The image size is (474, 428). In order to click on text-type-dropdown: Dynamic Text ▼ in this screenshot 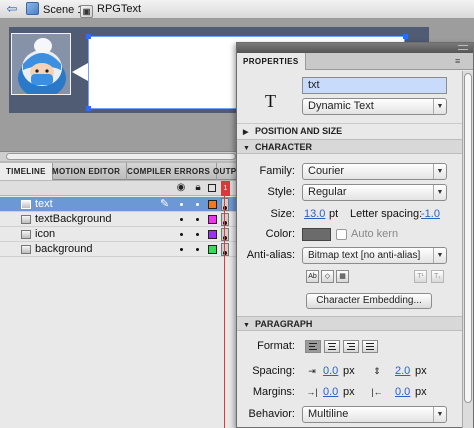, I will do `click(374, 106)`.